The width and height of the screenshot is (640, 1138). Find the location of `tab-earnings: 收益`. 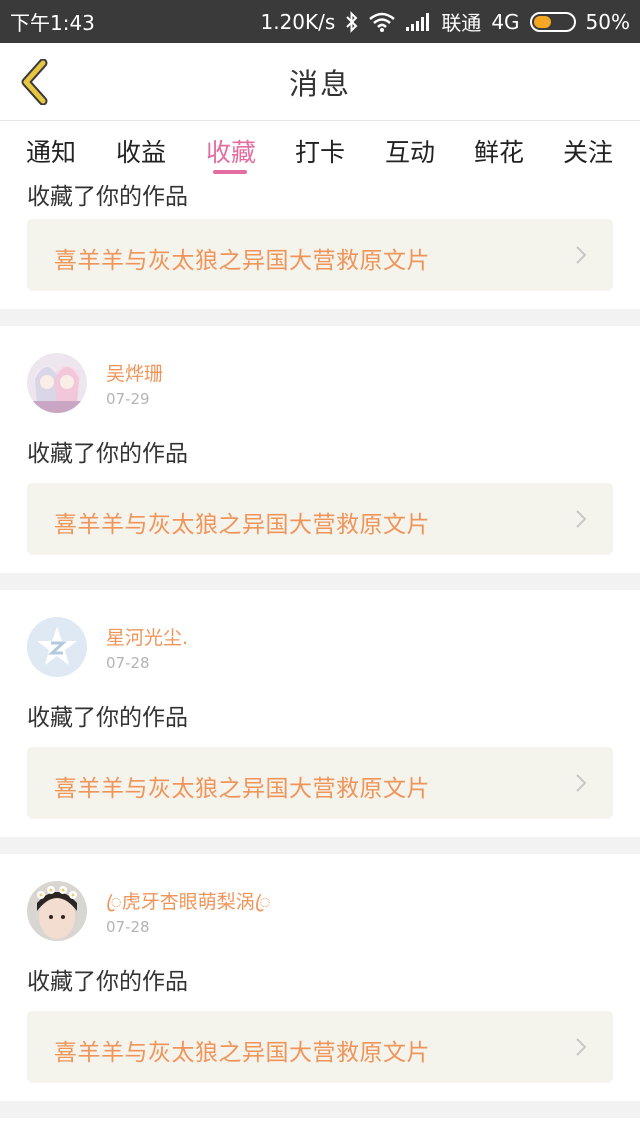

tab-earnings: 收益 is located at coordinates (141, 151).